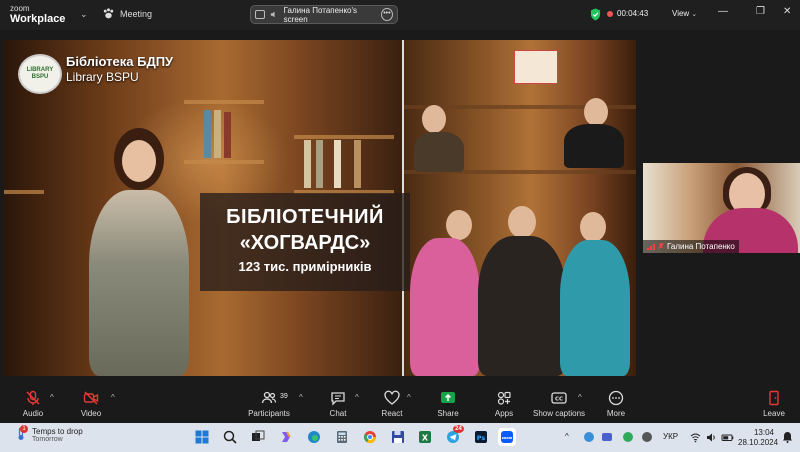 The image size is (800, 452). What do you see at coordinates (260, 14) in the screenshot?
I see `monitor-icon` at bounding box center [260, 14].